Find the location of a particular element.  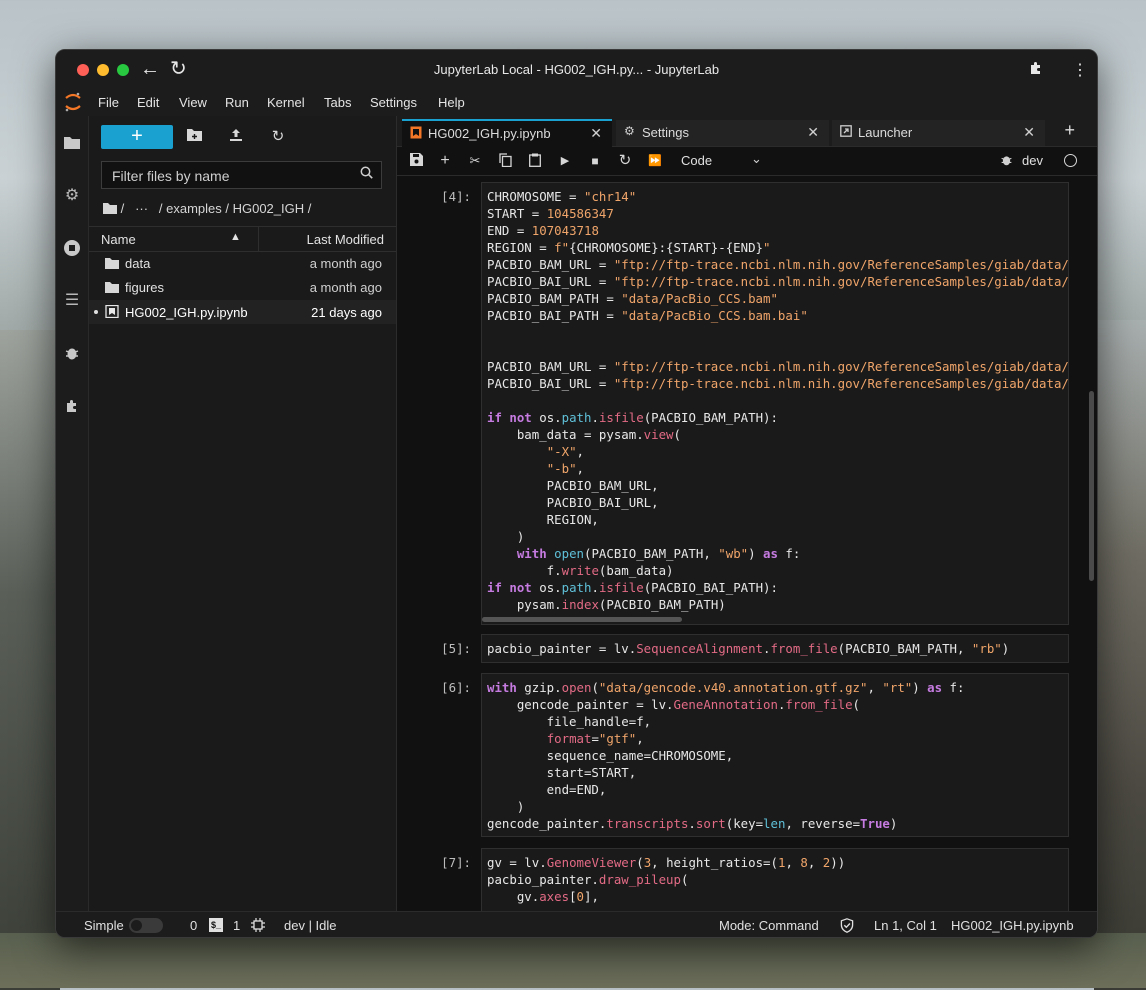

kernel-count: 1 is located at coordinates (236, 925).